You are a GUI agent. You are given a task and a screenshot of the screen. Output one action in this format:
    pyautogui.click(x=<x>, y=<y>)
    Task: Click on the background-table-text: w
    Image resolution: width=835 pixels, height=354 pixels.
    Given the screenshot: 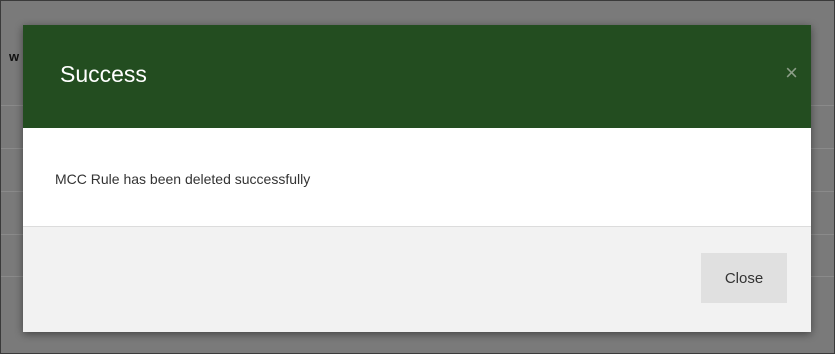 What is the action you would take?
    pyautogui.click(x=14, y=56)
    